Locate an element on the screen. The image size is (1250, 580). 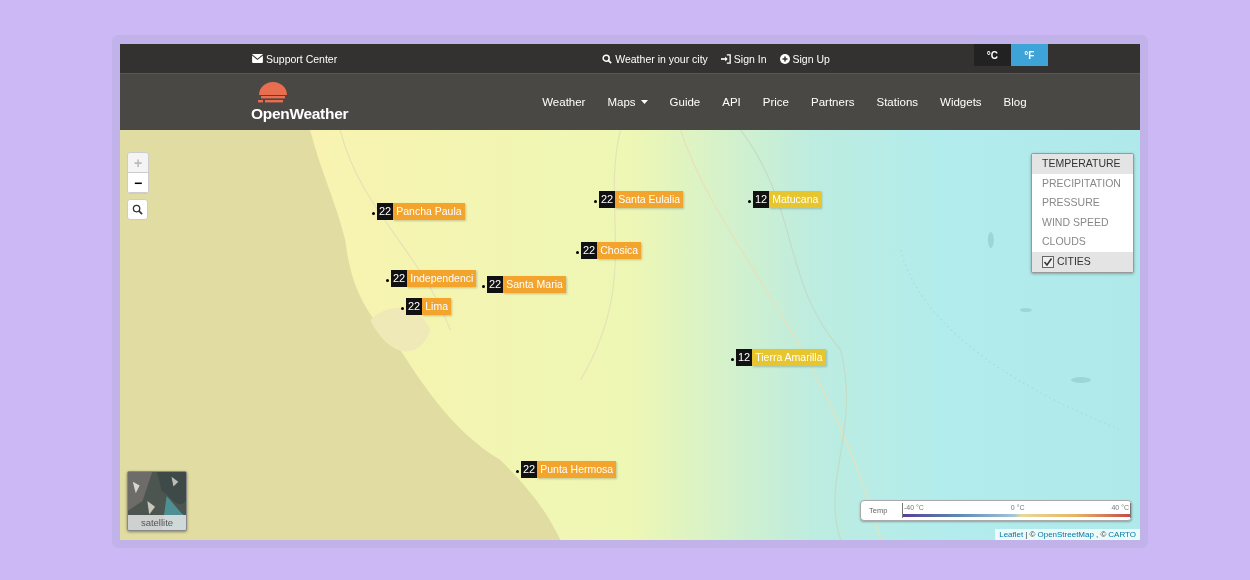
sign-in-icon is located at coordinates (725, 58).